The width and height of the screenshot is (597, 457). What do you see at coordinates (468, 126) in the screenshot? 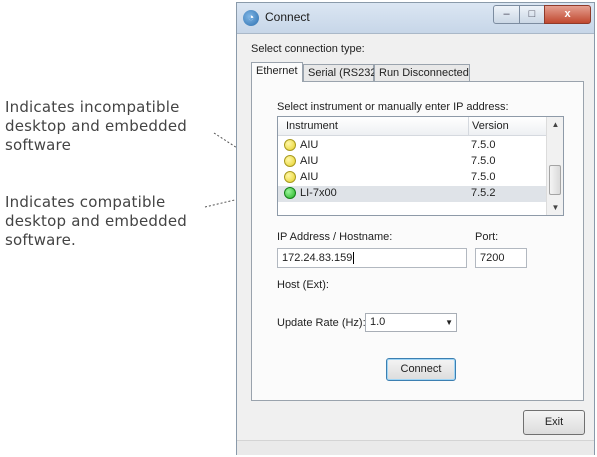
I see `column-divider` at bounding box center [468, 126].